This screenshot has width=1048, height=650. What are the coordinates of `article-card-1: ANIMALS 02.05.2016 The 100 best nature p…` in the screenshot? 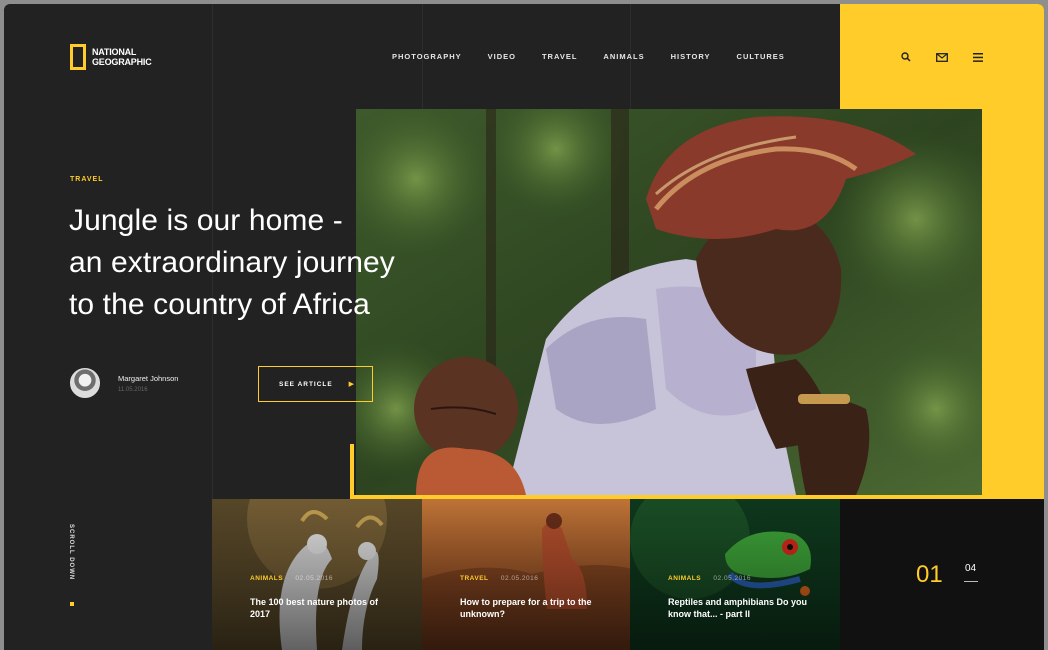 It's located at (317, 574).